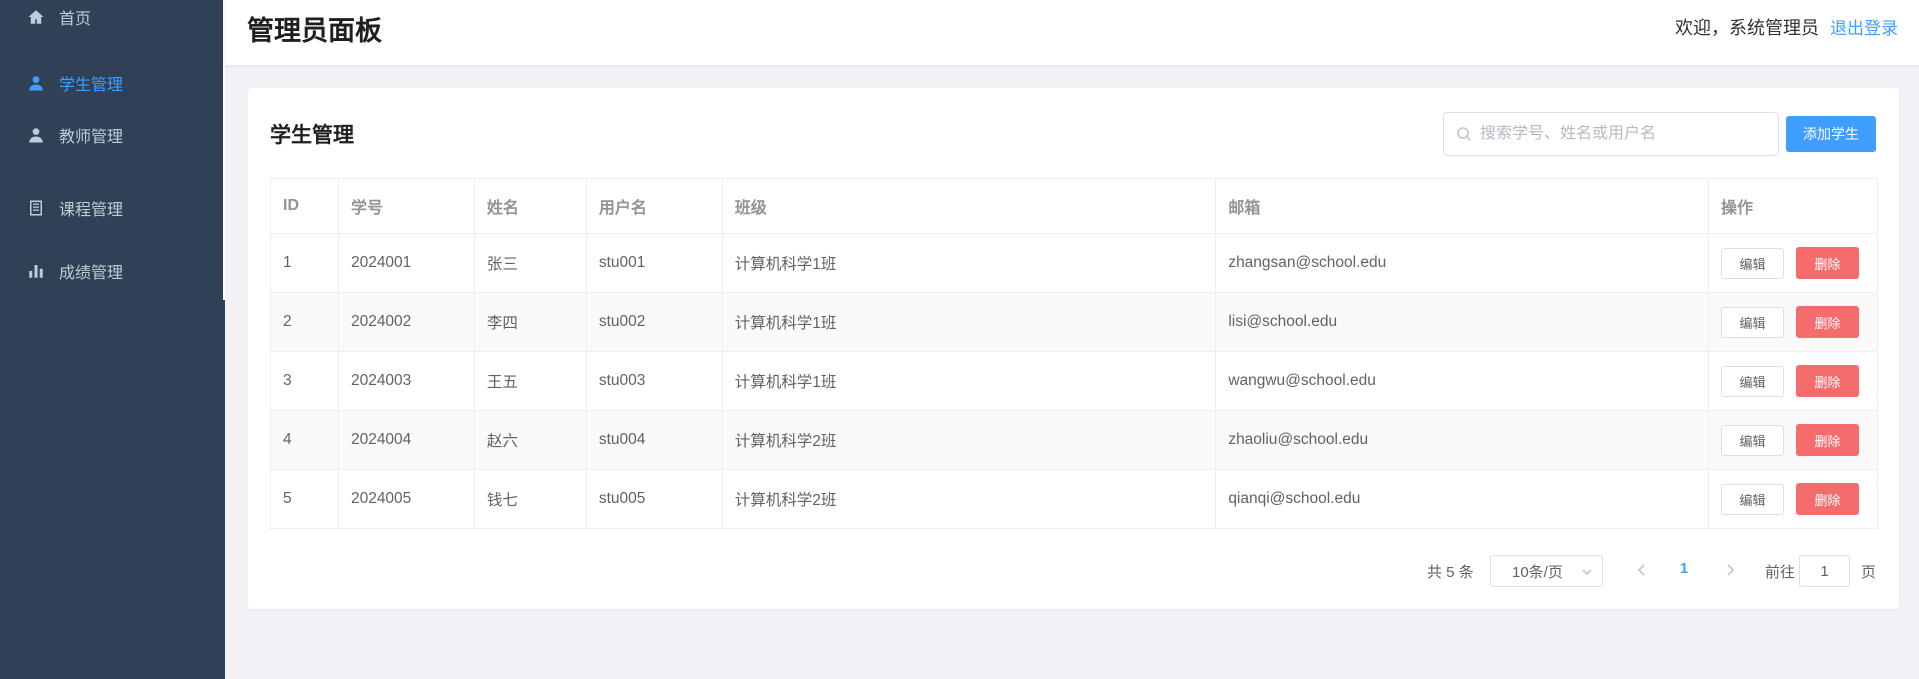 This screenshot has width=1919, height=679. I want to click on column-header: 操作, so click(1793, 206).